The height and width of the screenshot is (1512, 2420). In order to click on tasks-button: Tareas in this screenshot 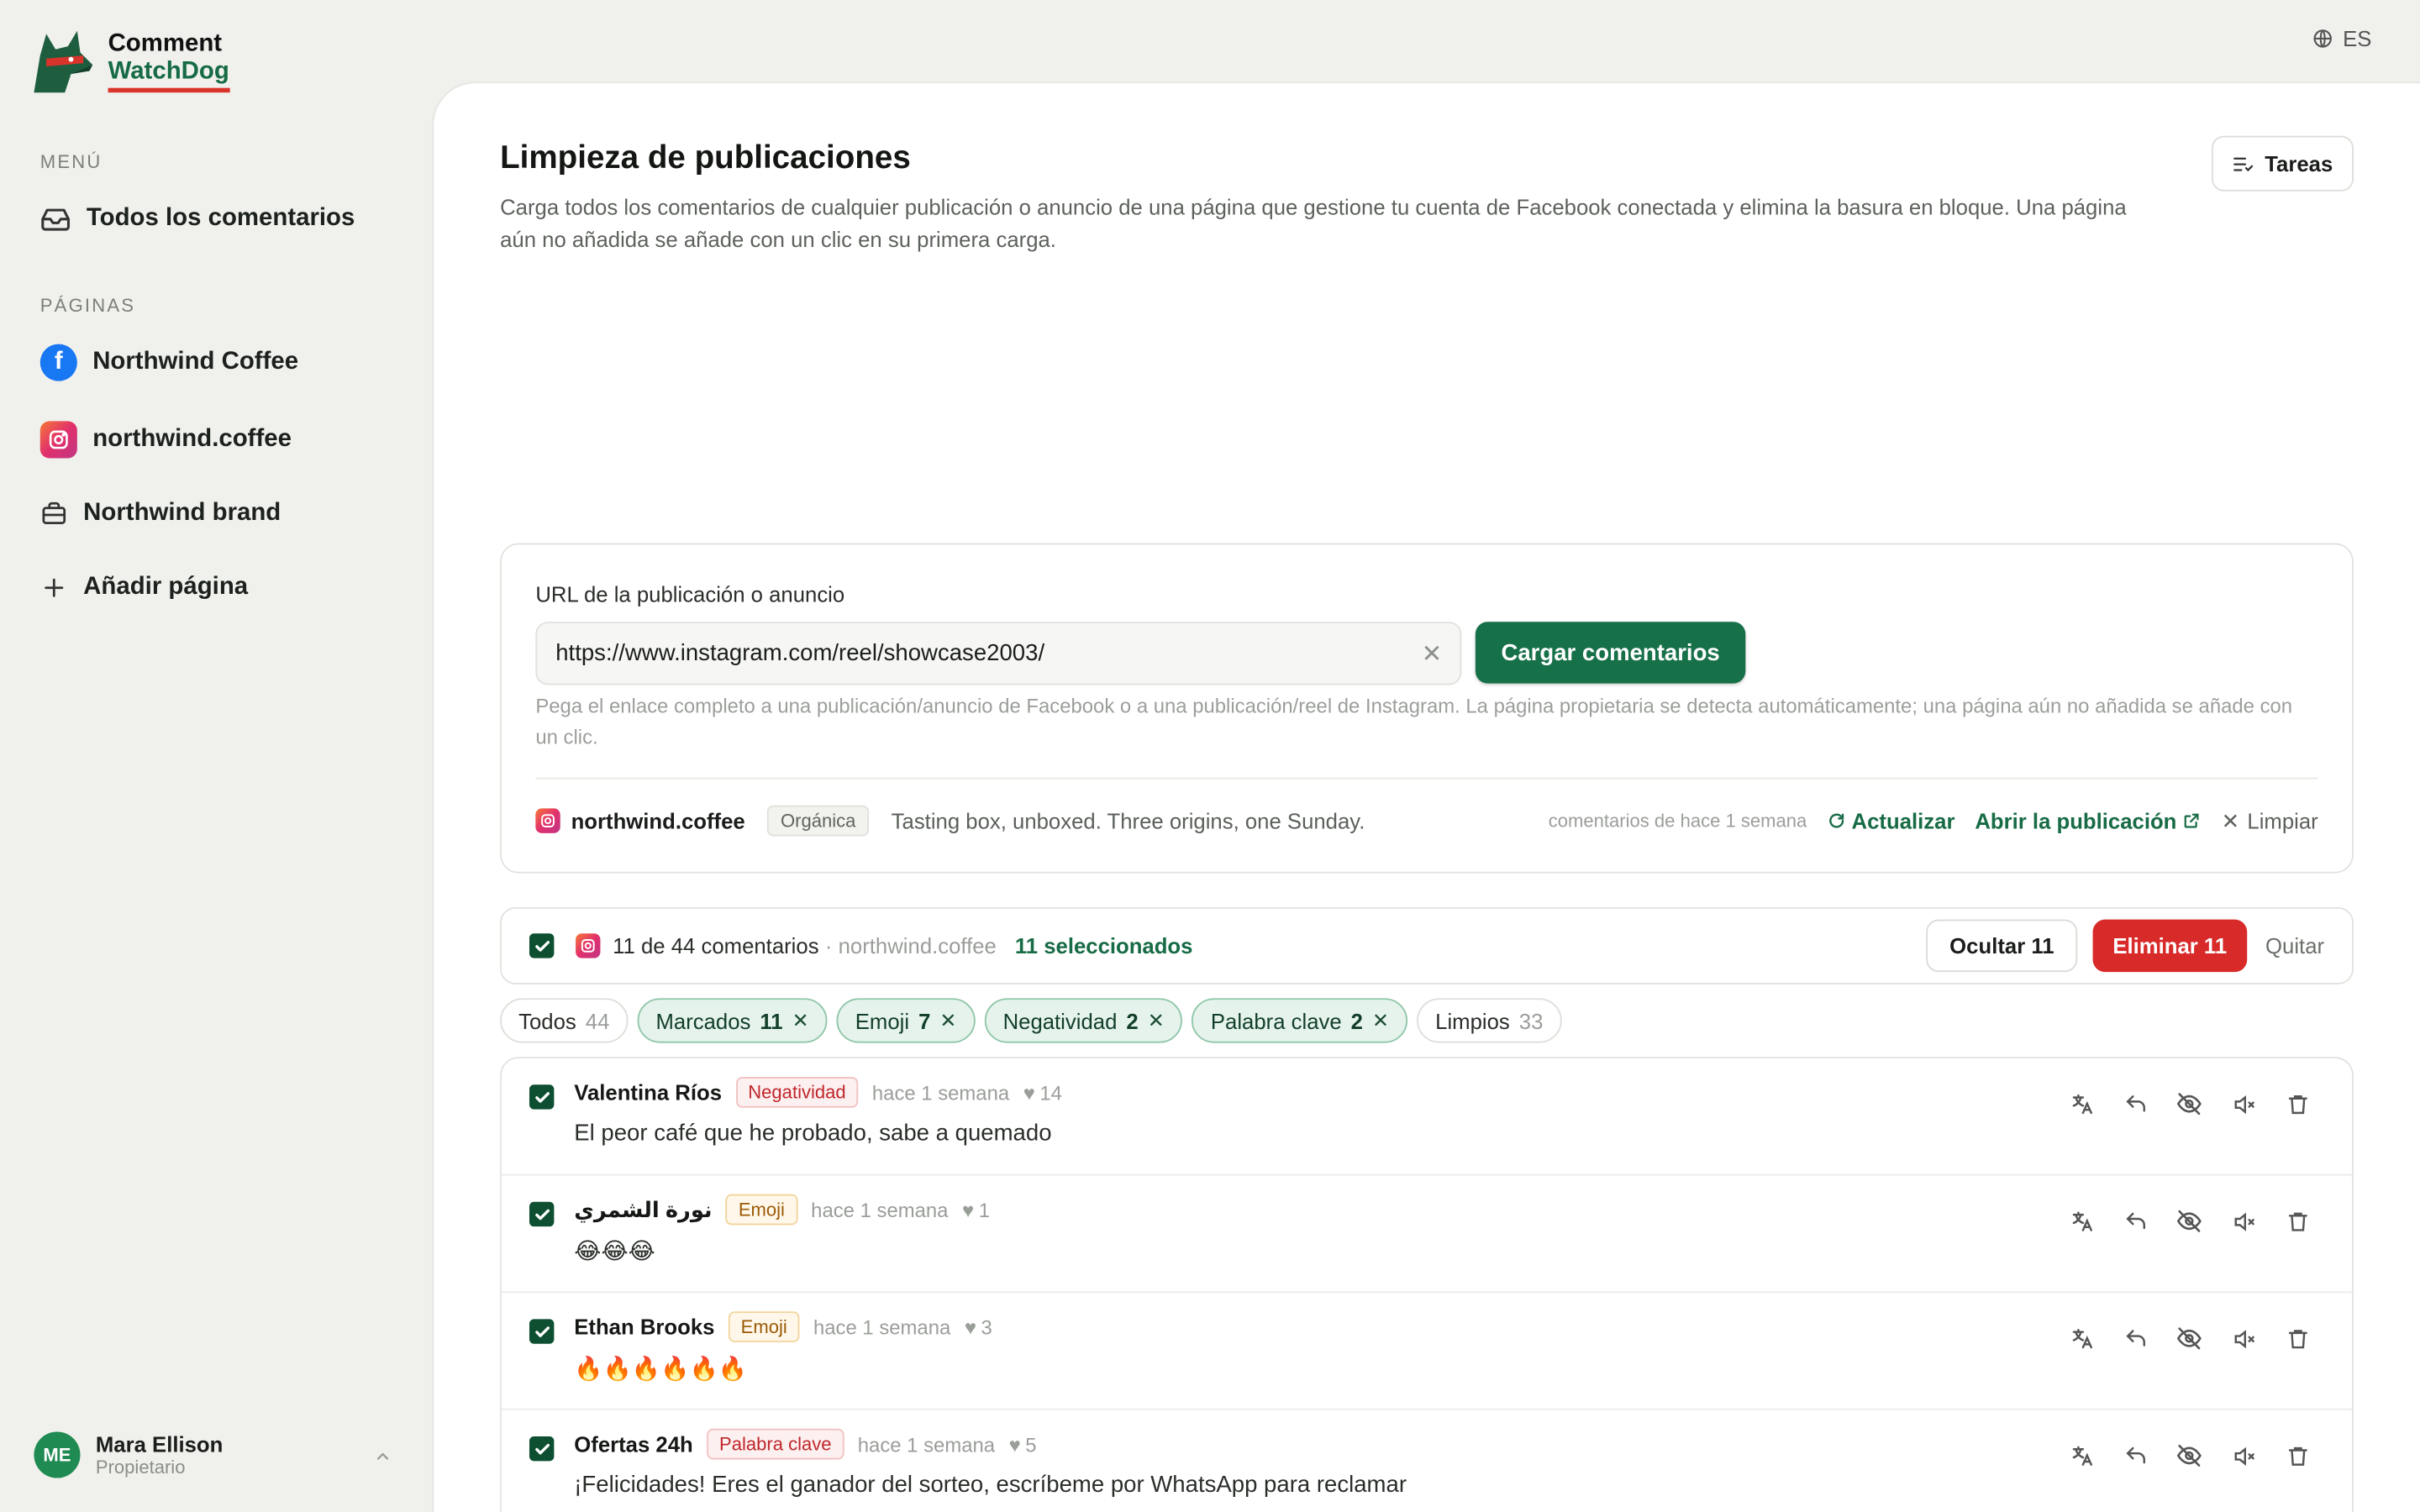, I will do `click(2282, 163)`.